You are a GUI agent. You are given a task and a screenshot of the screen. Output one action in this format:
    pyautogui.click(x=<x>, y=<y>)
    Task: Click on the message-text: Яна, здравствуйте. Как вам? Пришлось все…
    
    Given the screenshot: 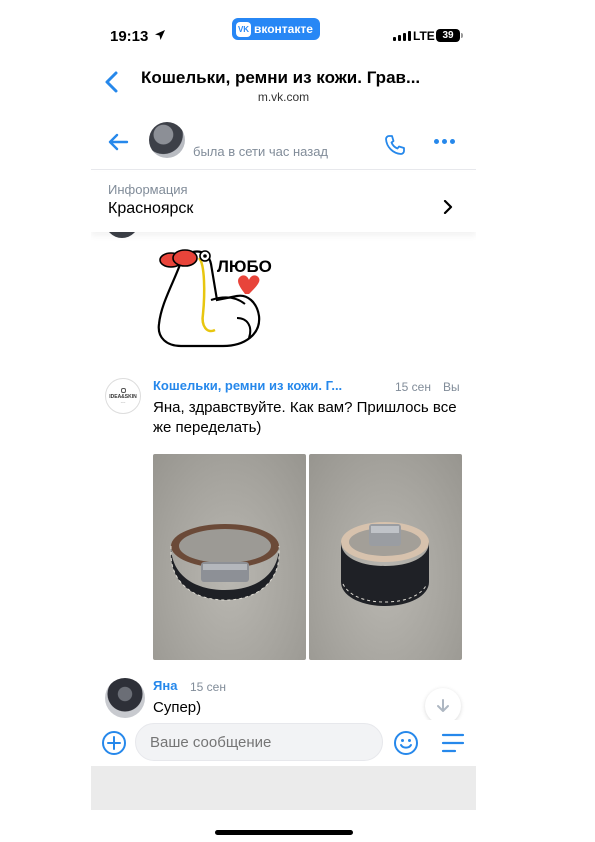 What is the action you would take?
    pyautogui.click(x=305, y=417)
    